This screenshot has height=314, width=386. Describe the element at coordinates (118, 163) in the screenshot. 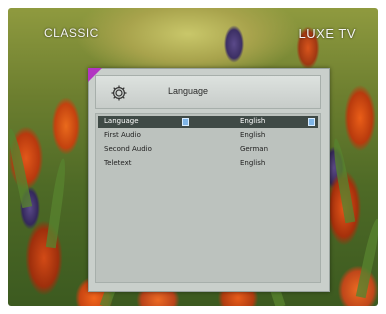

I see `menu-item-label: Teletext` at that location.